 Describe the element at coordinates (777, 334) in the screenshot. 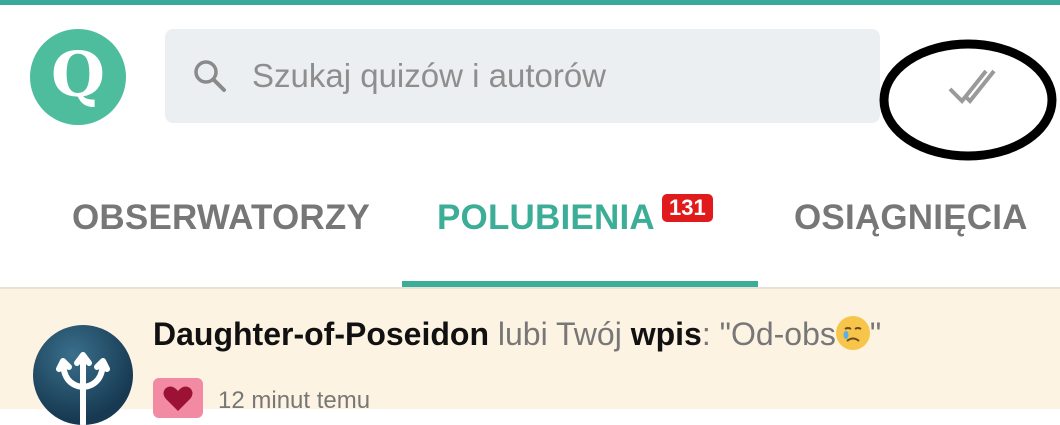

I see `notification-quote: "Od-obs` at that location.